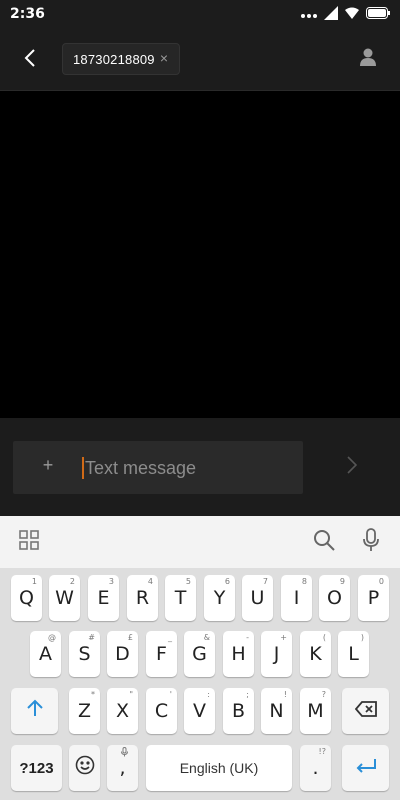 The width and height of the screenshot is (400, 800). Describe the element at coordinates (373, 598) in the screenshot. I see `key-p: P0` at that location.